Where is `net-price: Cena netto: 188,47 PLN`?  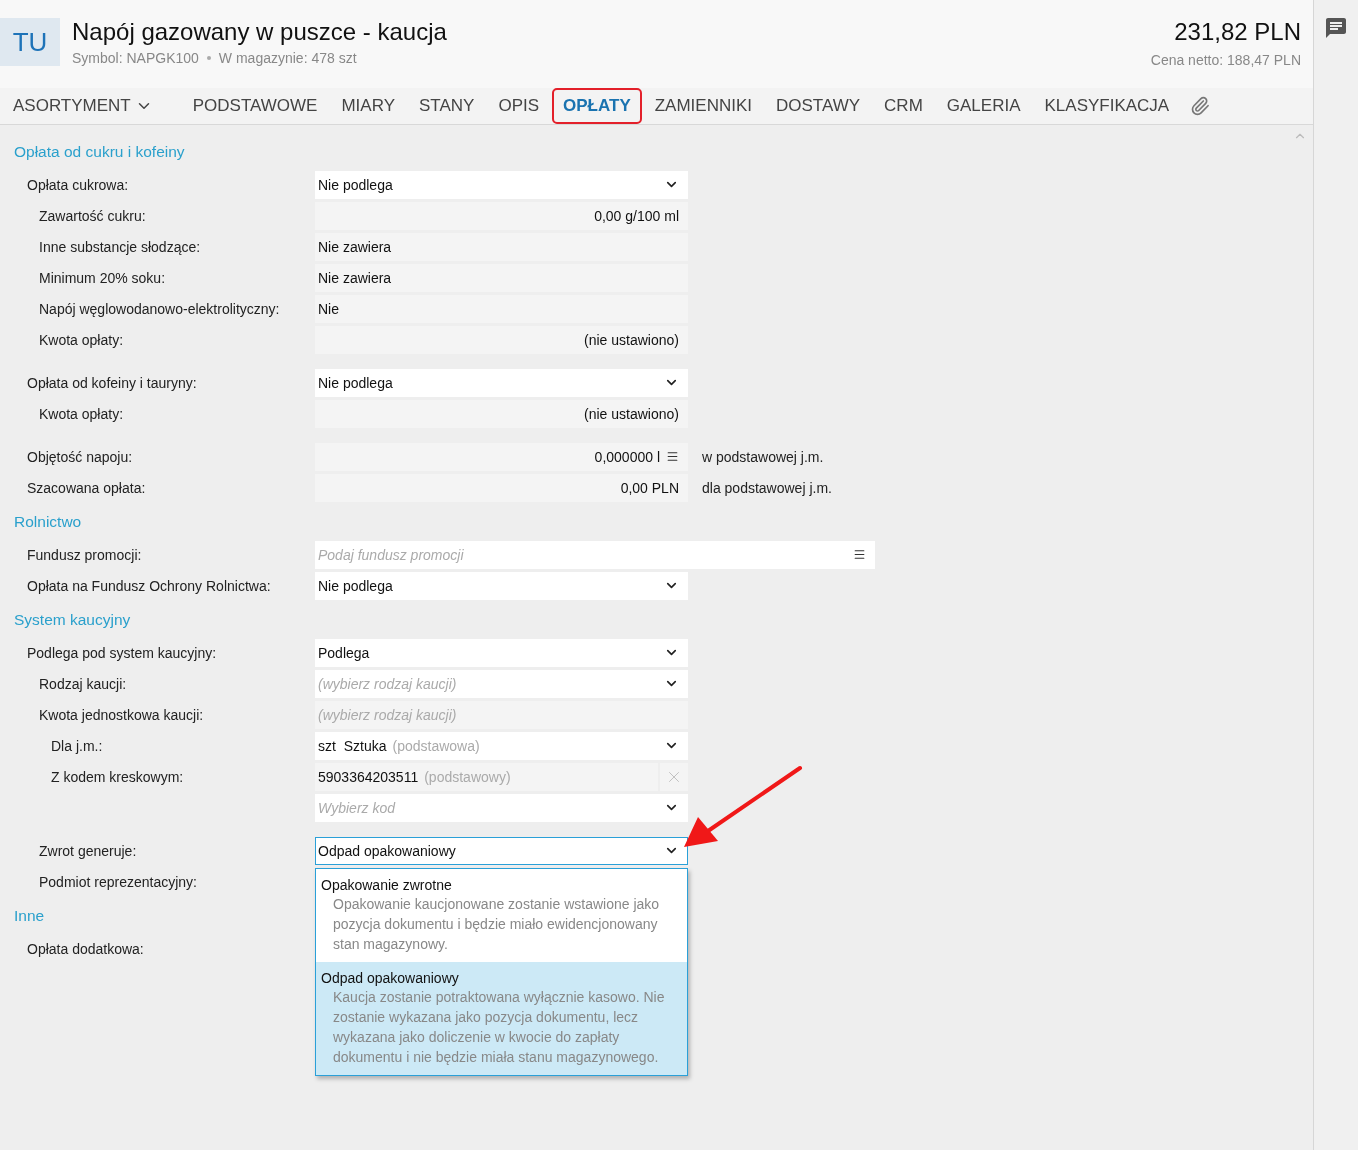 net-price: Cena netto: 188,47 PLN is located at coordinates (1225, 60).